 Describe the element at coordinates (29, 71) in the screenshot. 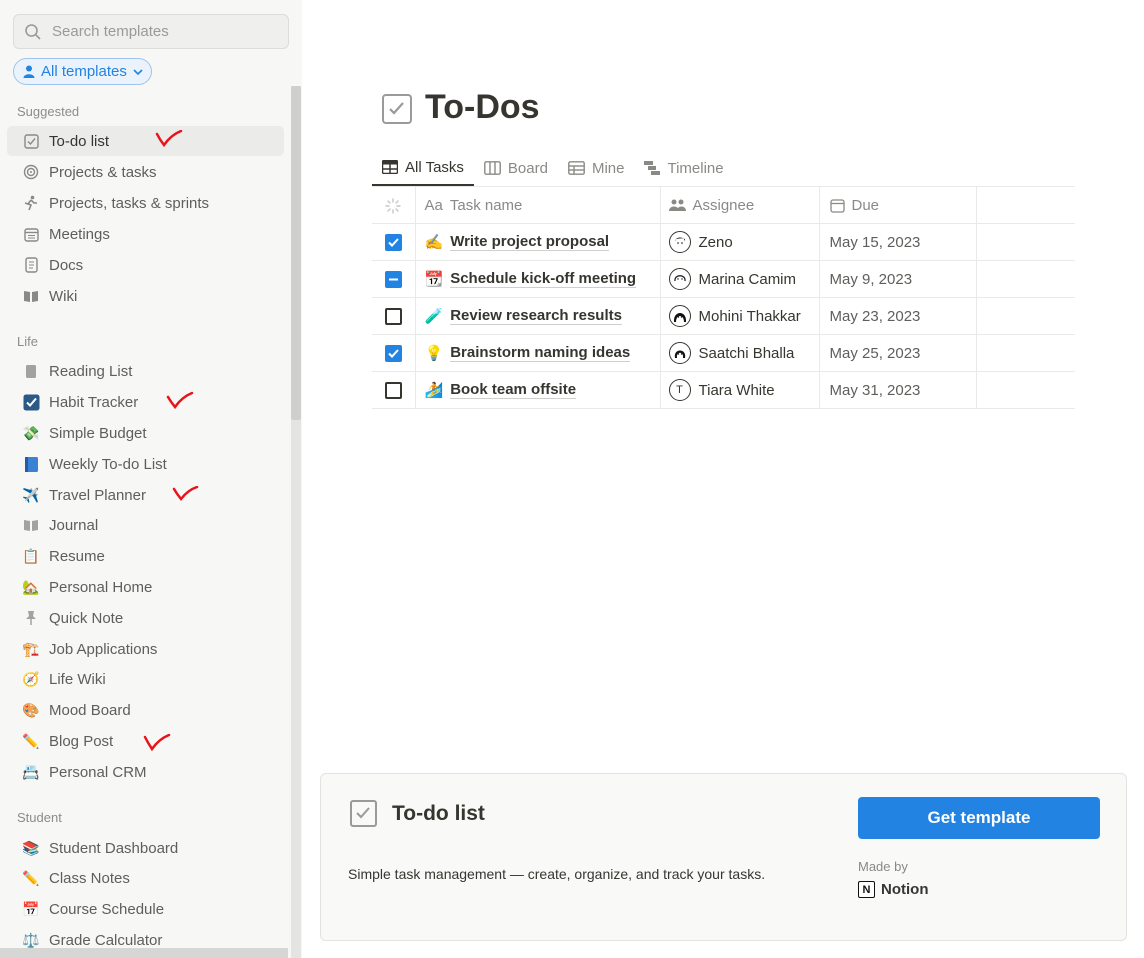

I see `person-icon` at that location.